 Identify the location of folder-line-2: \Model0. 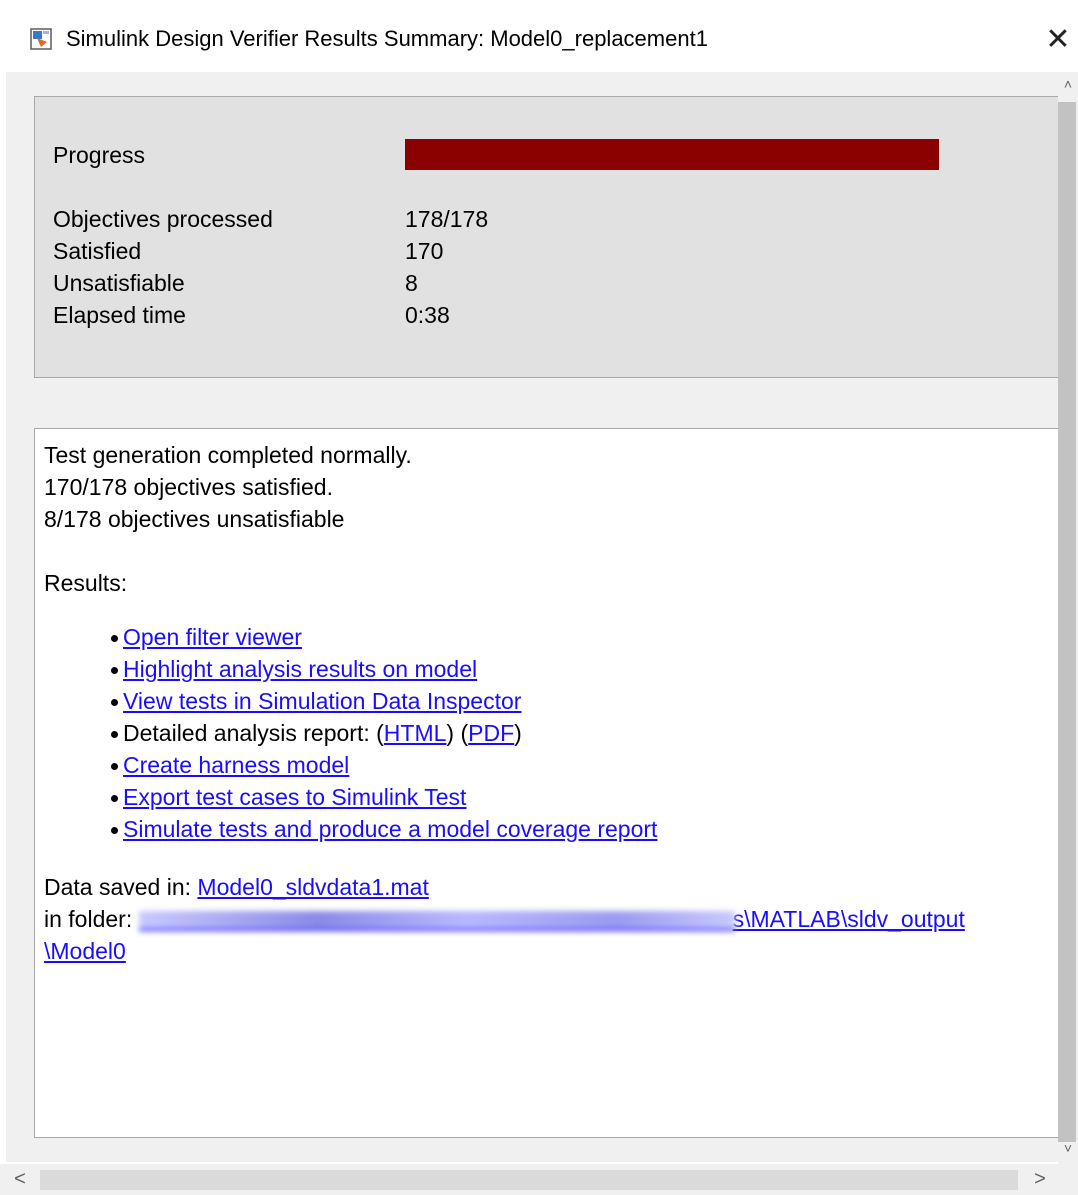
(85, 951).